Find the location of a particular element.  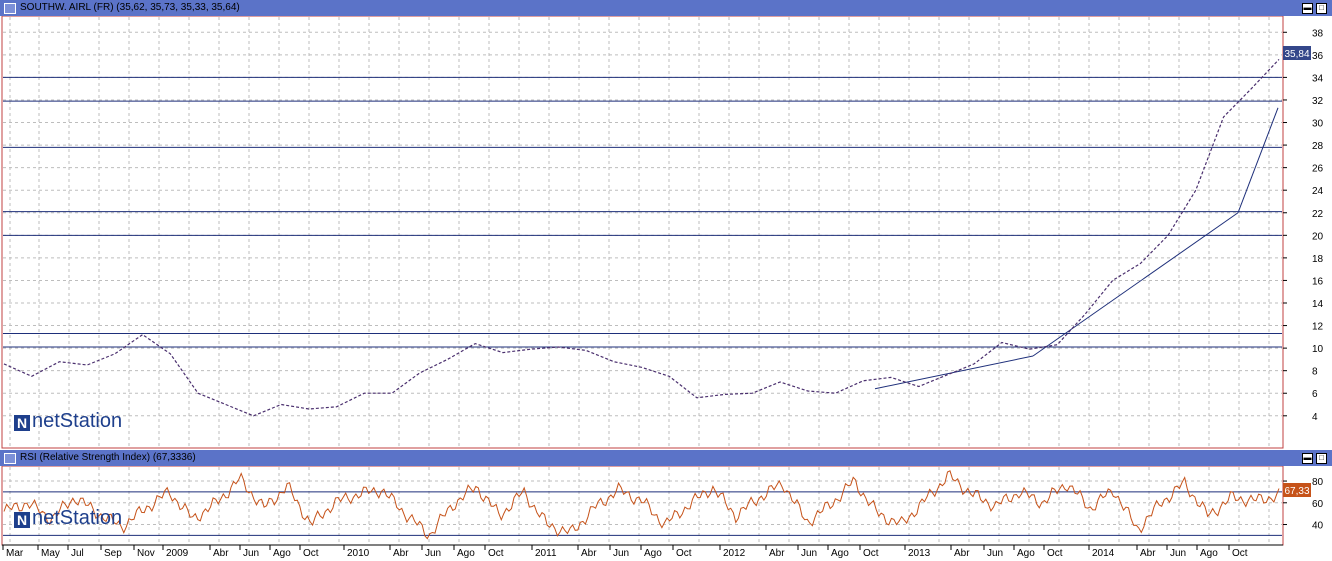

x-axis-tick-label: Jul is located at coordinates (77, 553).